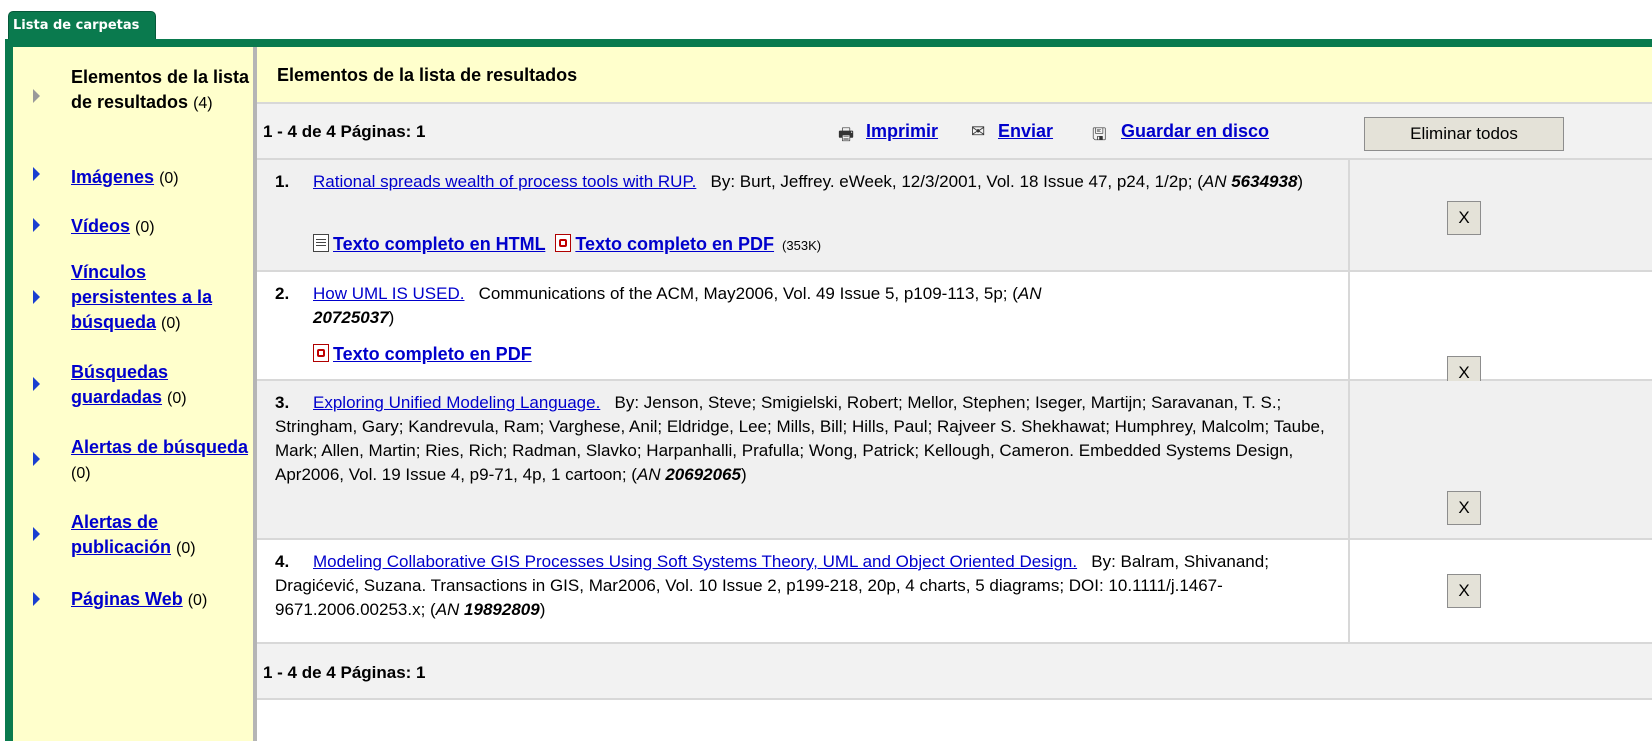  Describe the element at coordinates (902, 131) in the screenshot. I see `print-link: Imprimir` at that location.